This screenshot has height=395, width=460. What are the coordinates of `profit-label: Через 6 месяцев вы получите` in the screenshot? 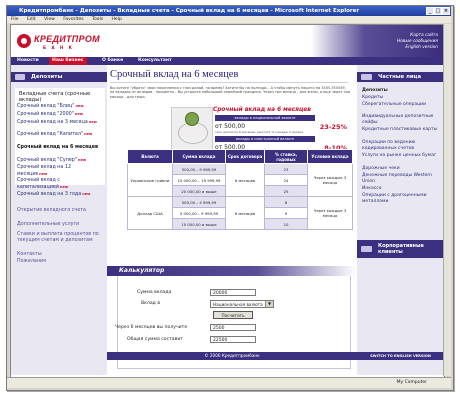 It's located at (151, 327).